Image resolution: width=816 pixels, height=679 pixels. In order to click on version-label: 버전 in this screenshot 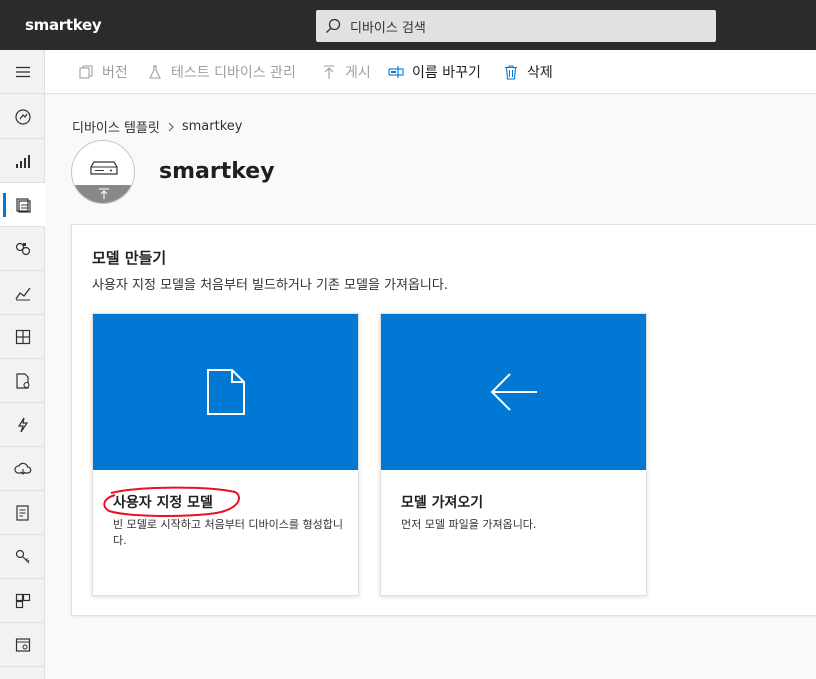, I will do `click(115, 73)`.